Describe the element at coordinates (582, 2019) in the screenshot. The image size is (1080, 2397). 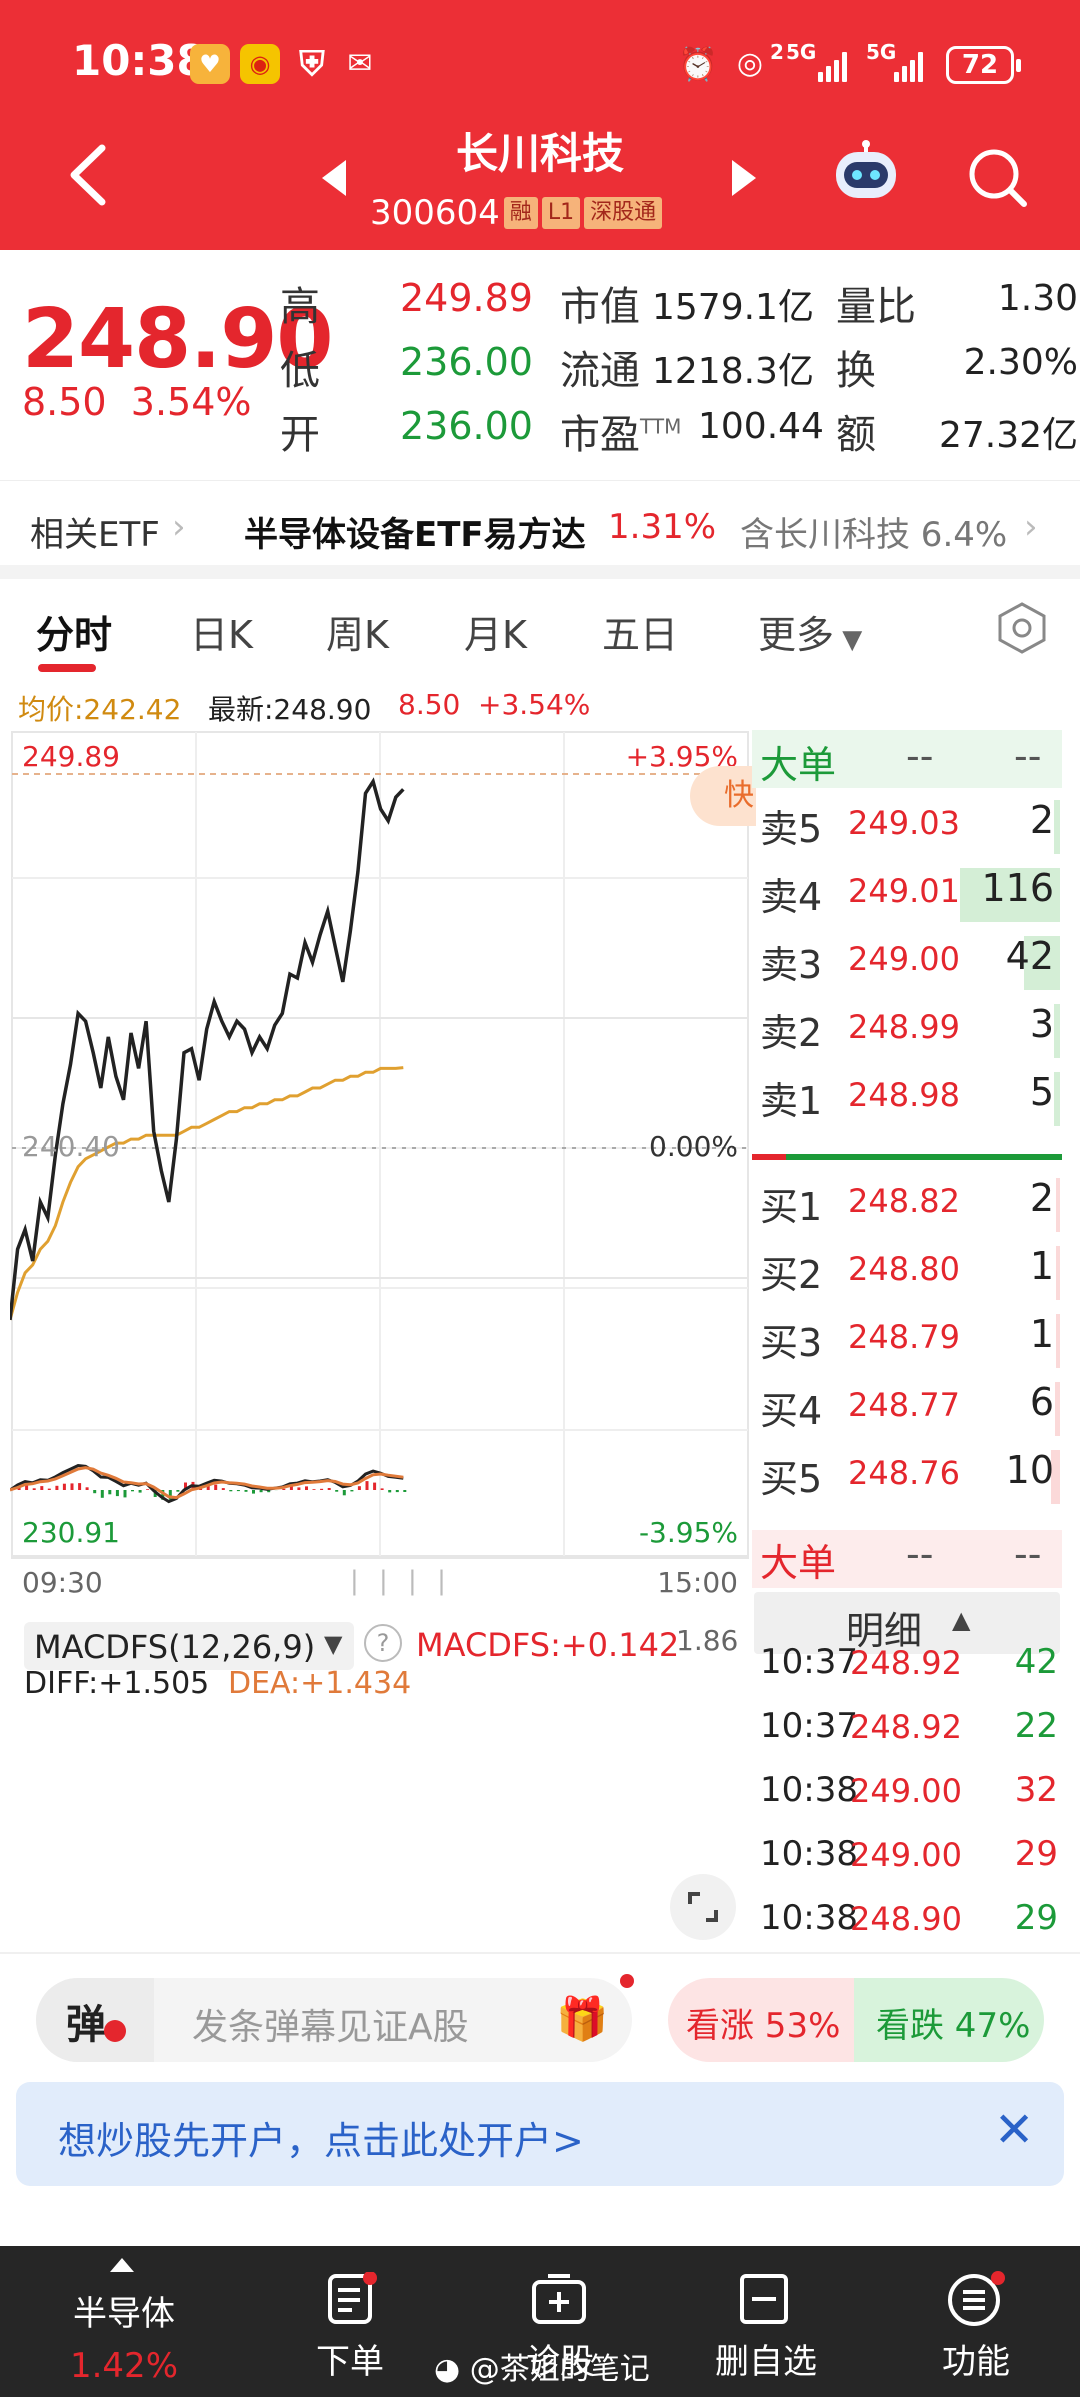
I see `gift-icon: 🎁` at that location.